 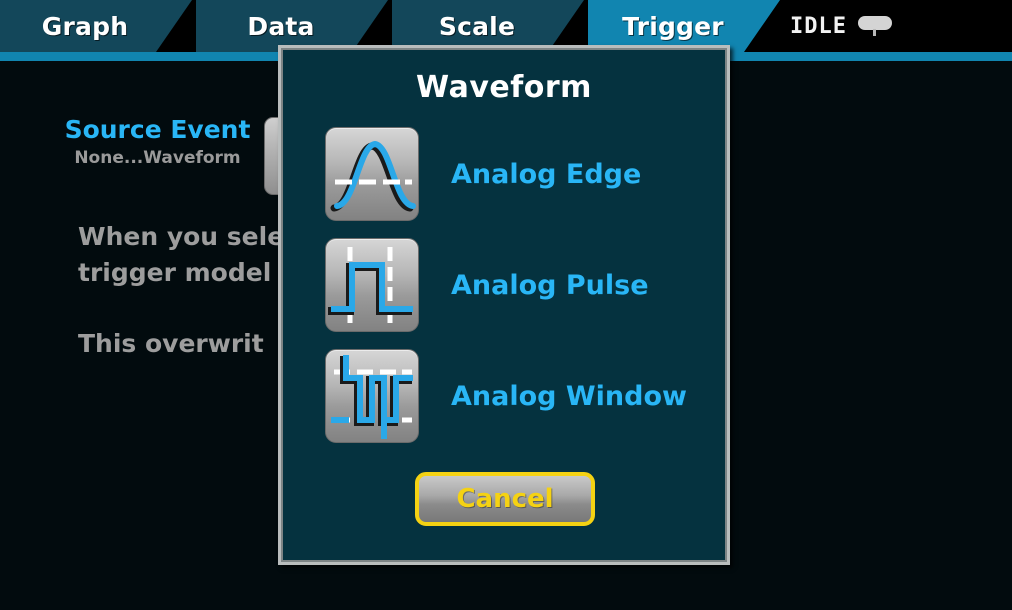 I want to click on tab-data-label: Data, so click(x=281, y=26).